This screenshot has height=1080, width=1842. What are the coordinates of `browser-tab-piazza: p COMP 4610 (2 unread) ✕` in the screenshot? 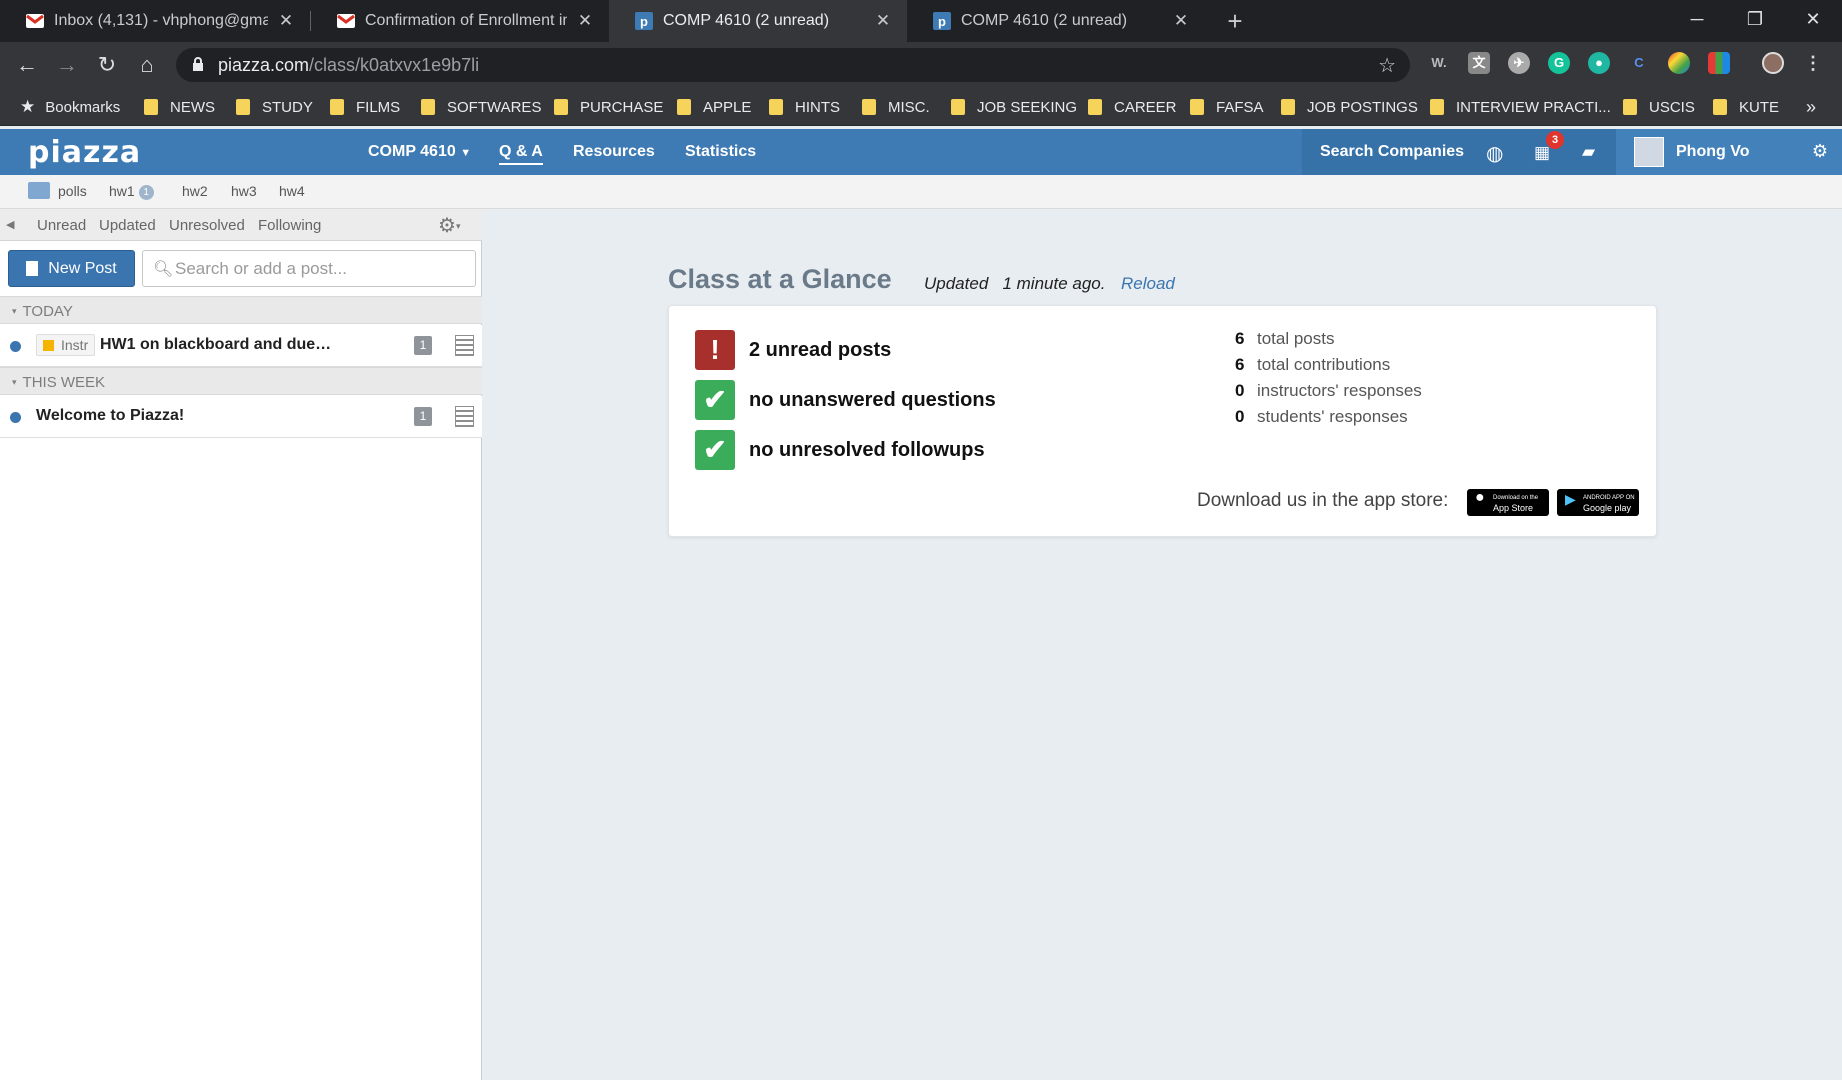 It's located at (1056, 21).